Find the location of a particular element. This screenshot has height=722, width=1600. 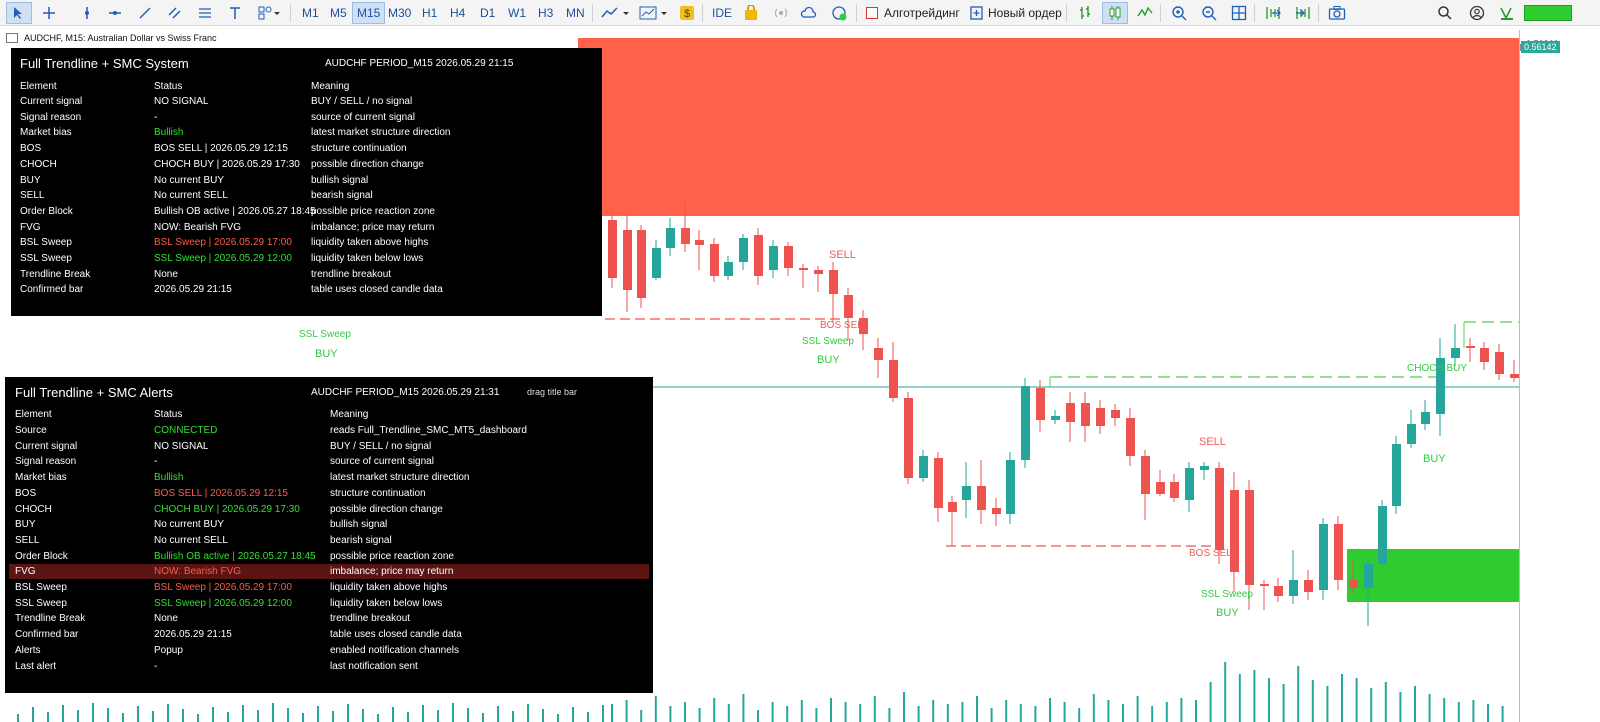

signals-icon is located at coordinates (781, 13).